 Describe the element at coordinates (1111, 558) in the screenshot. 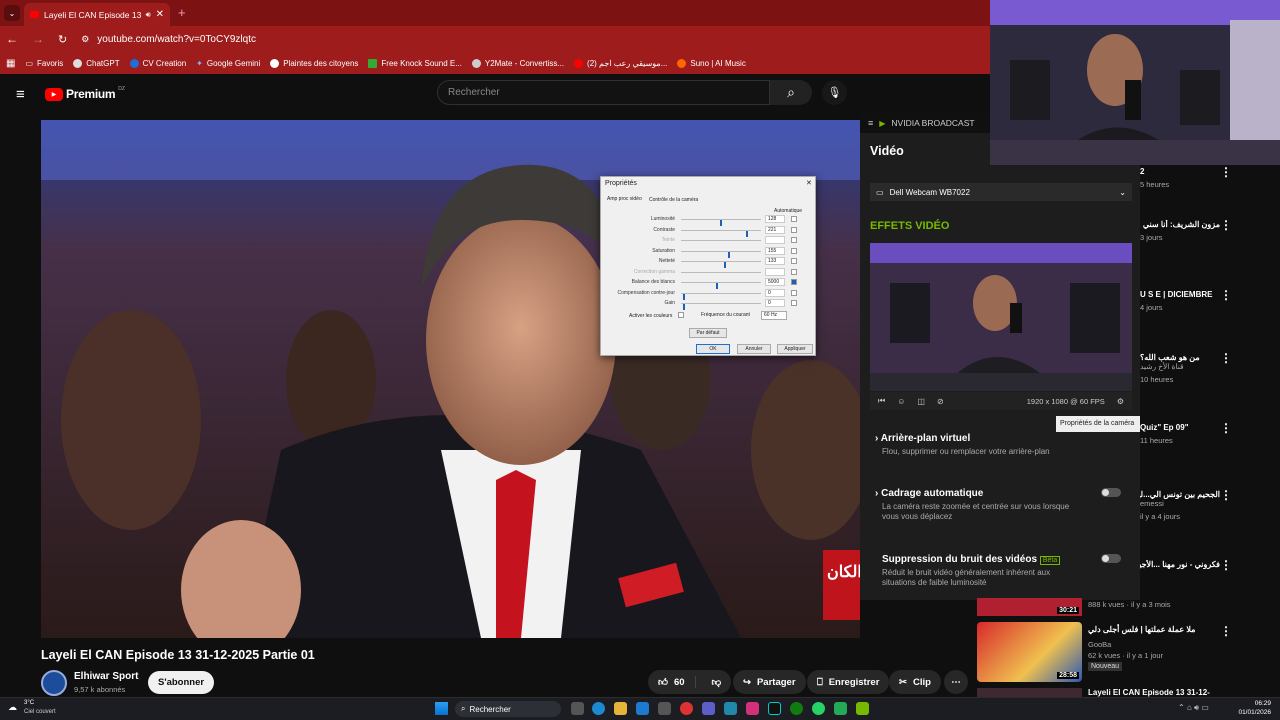

I see `noise-removal-toggle` at that location.